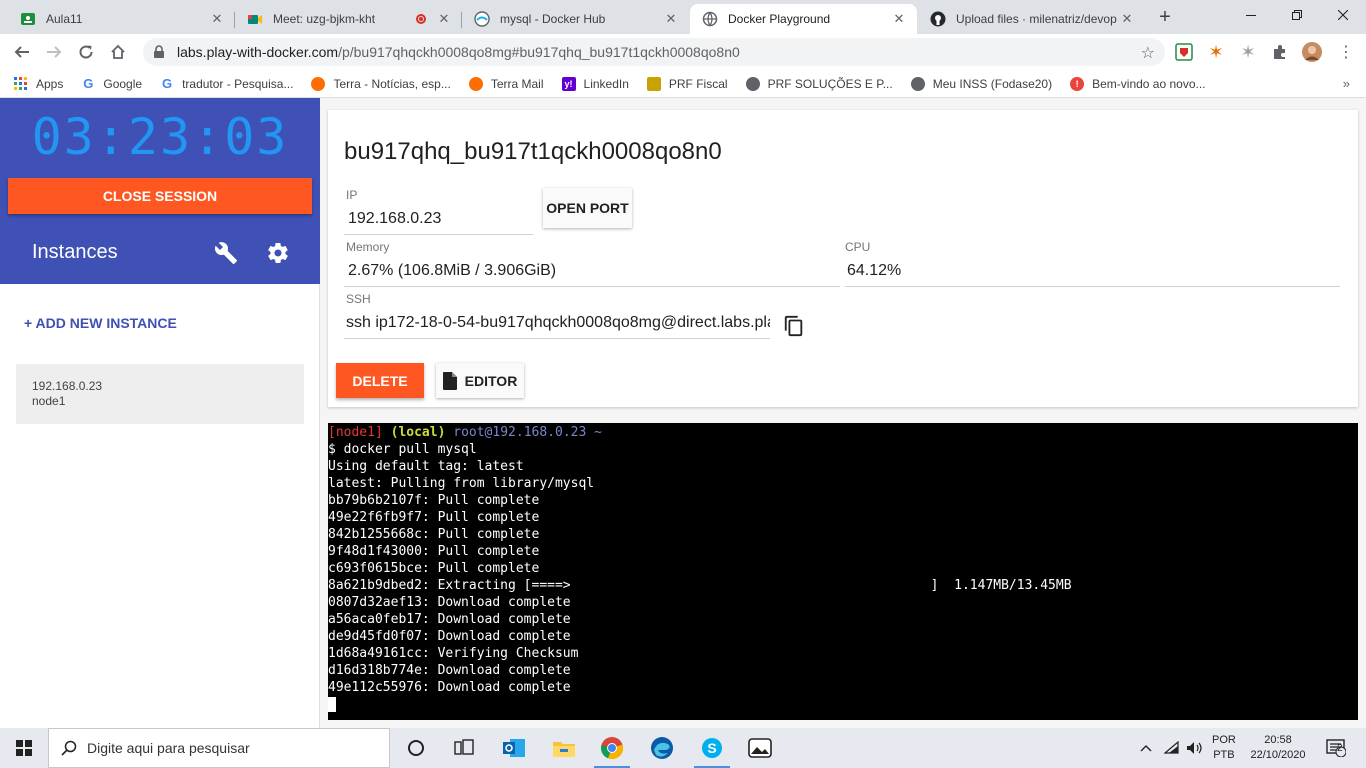  I want to click on notification-center-icon: 2, so click(1336, 748).